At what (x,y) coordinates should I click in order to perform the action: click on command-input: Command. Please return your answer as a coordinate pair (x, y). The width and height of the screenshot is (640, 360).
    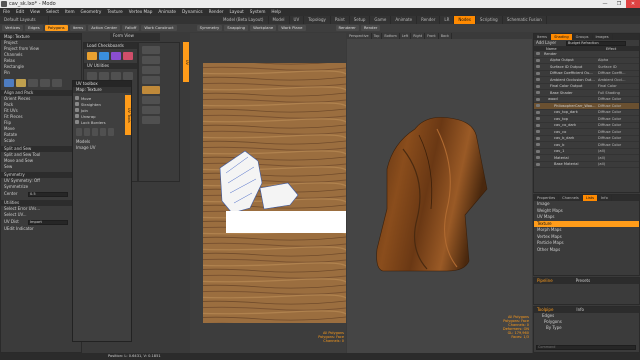
    Looking at the image, I should click on (586, 347).